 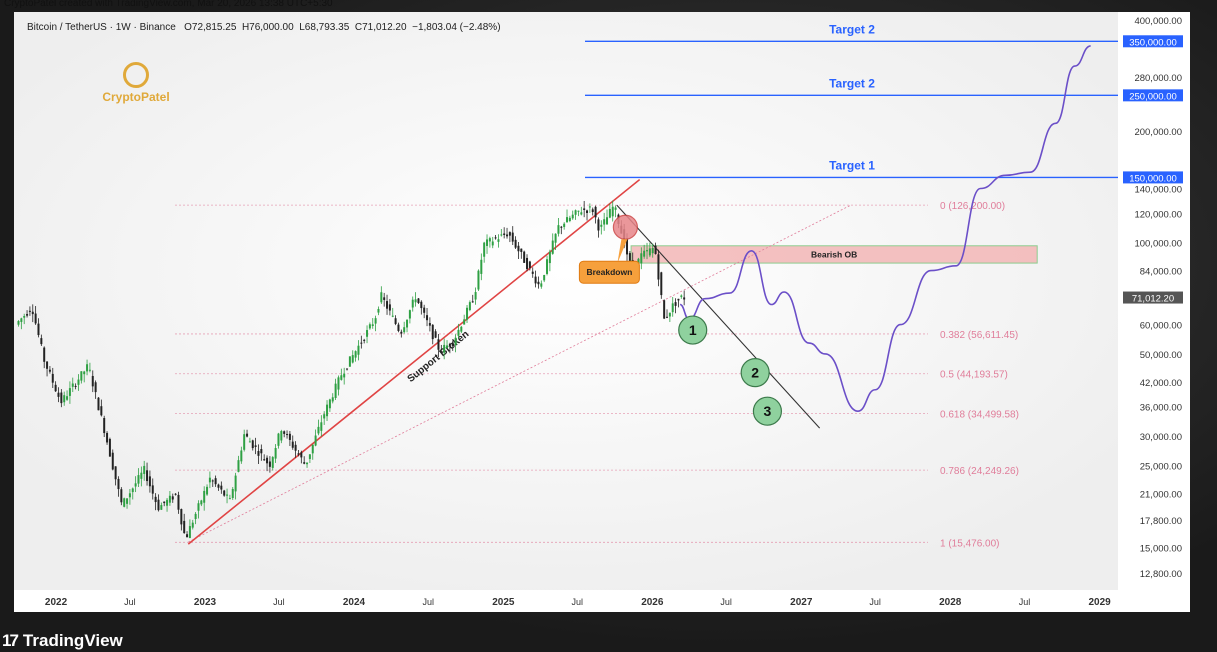 I want to click on symbol-label: Bitcoin / TetherUS · 1W · Binance, so click(x=101, y=27).